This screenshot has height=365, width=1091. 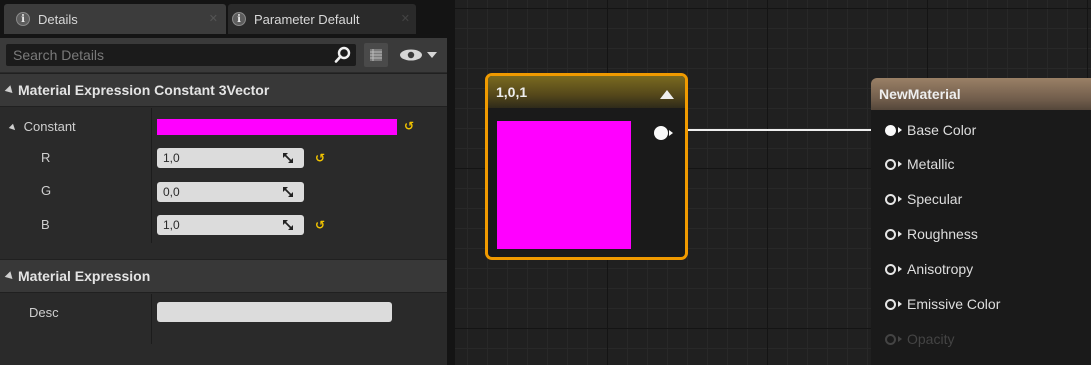 I want to click on tab-bar: i Details ✕ i Parameter Default ✕, so click(x=223, y=19).